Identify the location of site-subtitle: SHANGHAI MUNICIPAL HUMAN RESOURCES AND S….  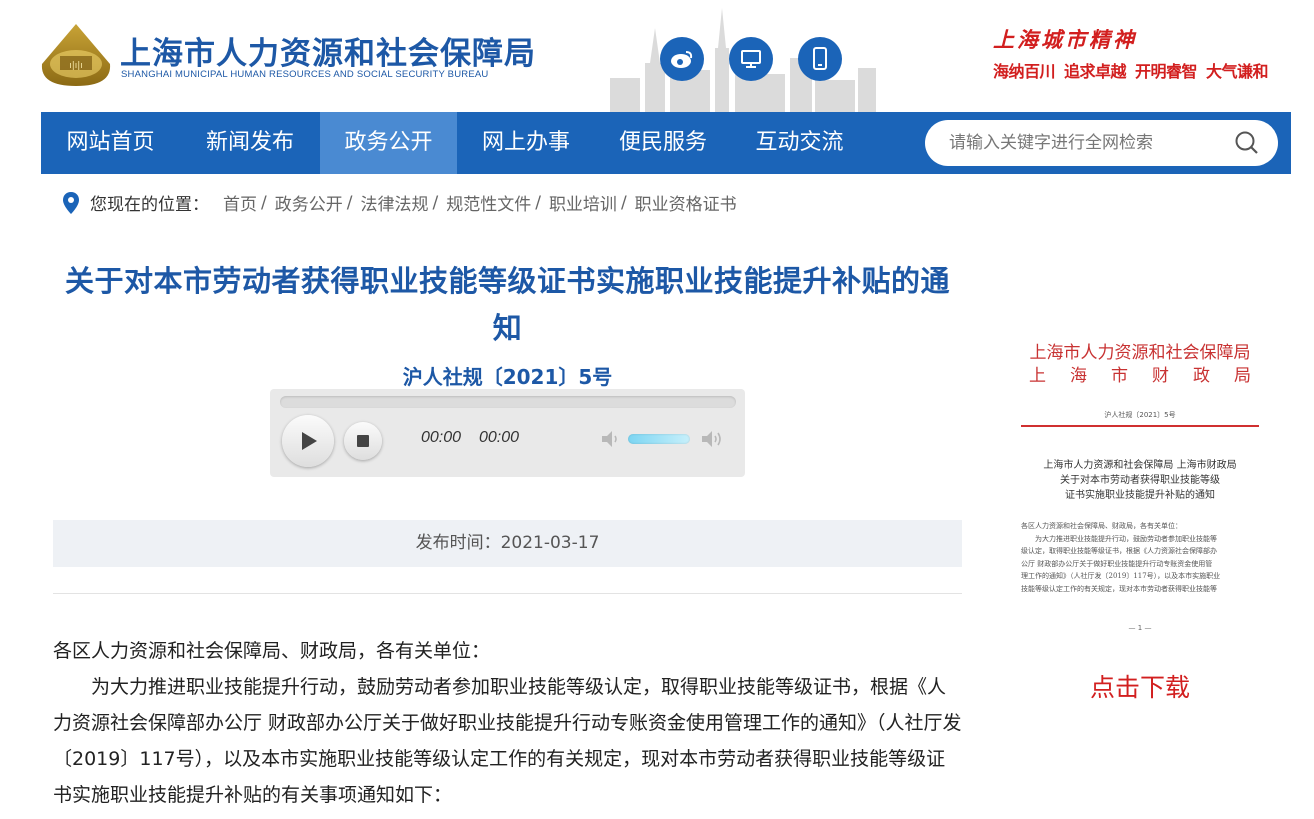
(305, 74).